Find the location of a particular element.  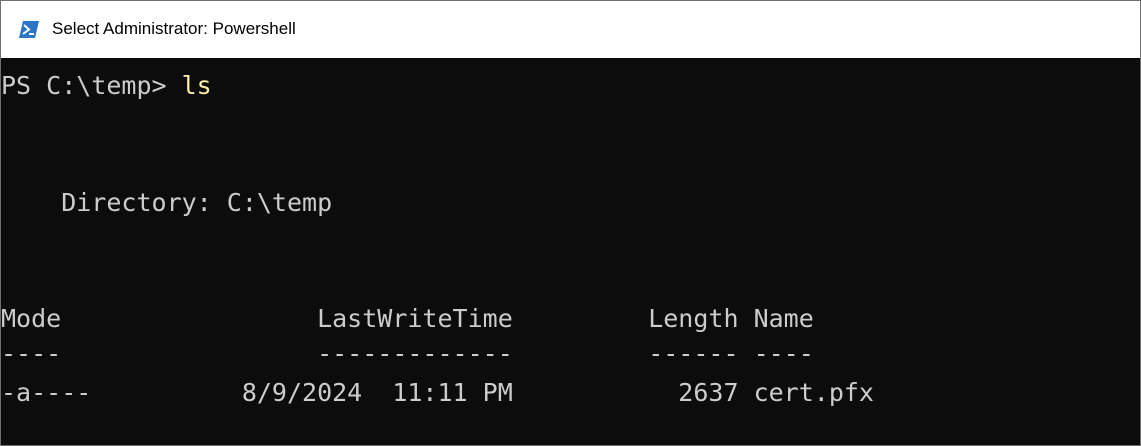

powershell-icon is located at coordinates (29, 29).